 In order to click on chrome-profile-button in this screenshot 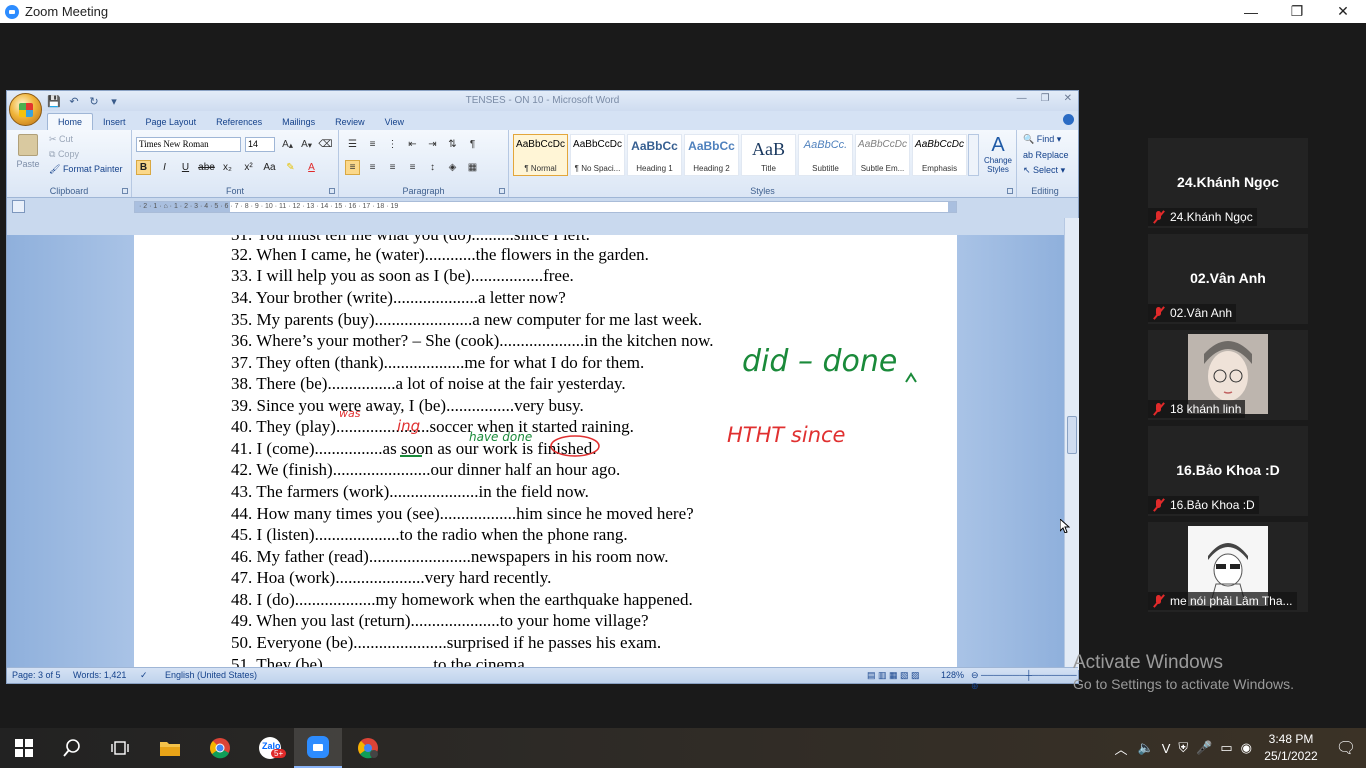, I will do `click(368, 748)`.